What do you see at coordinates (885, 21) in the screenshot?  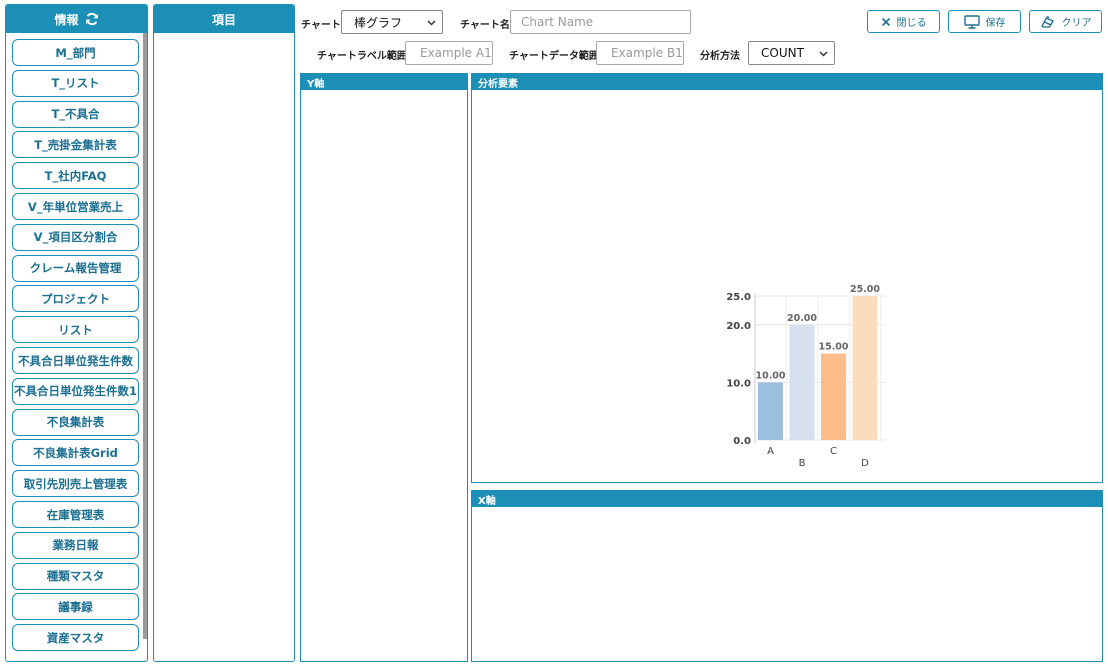 I see `close-icon` at bounding box center [885, 21].